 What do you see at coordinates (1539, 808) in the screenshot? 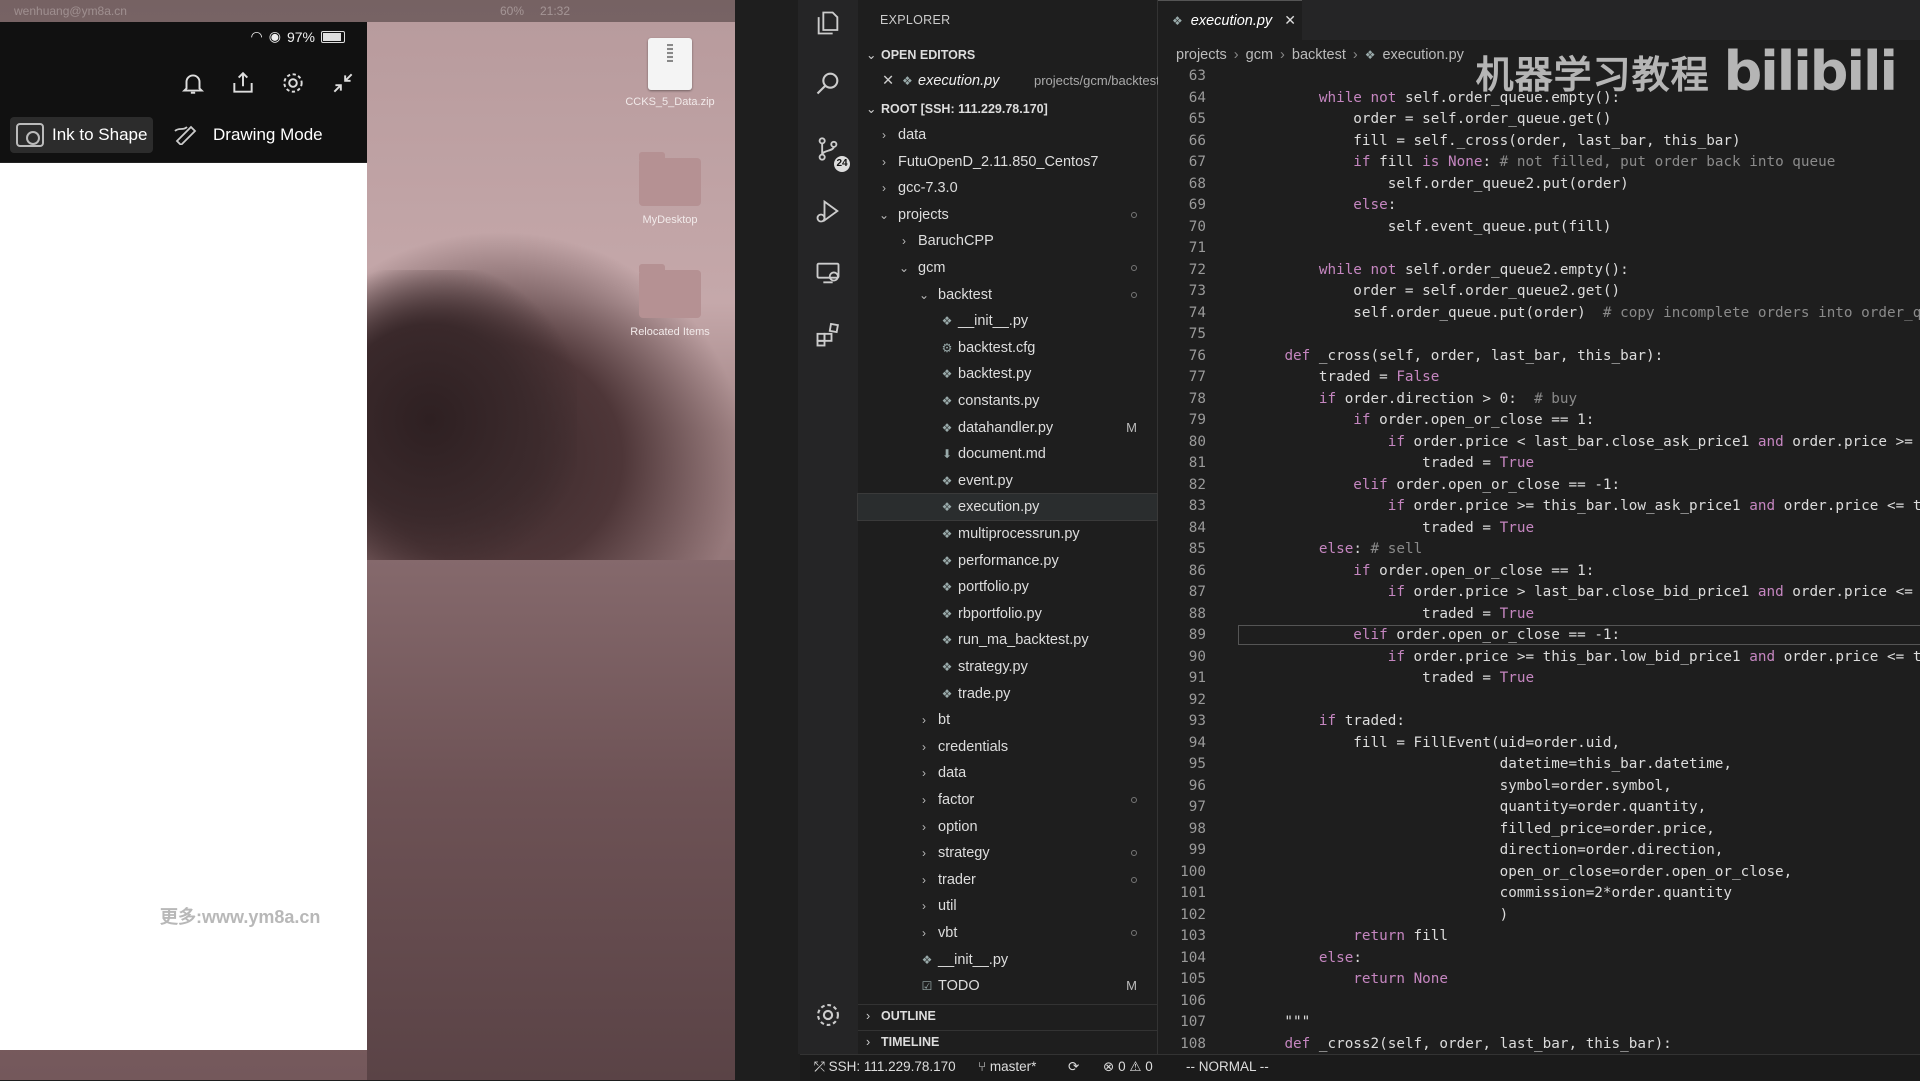
I see `code-line: 97 quantity=order.quantity,` at bounding box center [1539, 808].